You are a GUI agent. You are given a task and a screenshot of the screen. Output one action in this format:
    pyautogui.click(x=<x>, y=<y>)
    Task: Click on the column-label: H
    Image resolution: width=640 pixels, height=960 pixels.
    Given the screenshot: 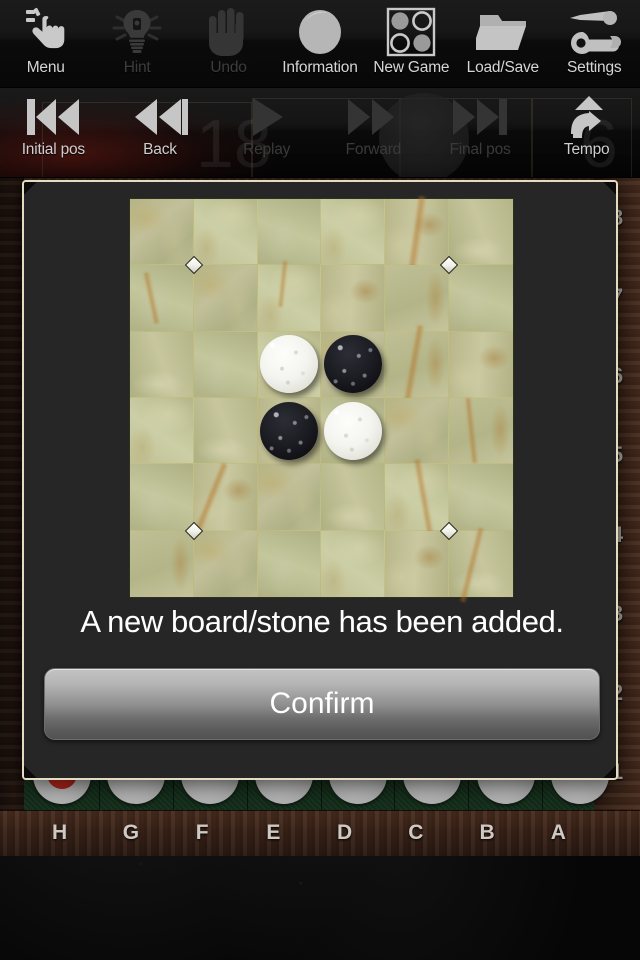 What is the action you would take?
    pyautogui.click(x=60, y=832)
    